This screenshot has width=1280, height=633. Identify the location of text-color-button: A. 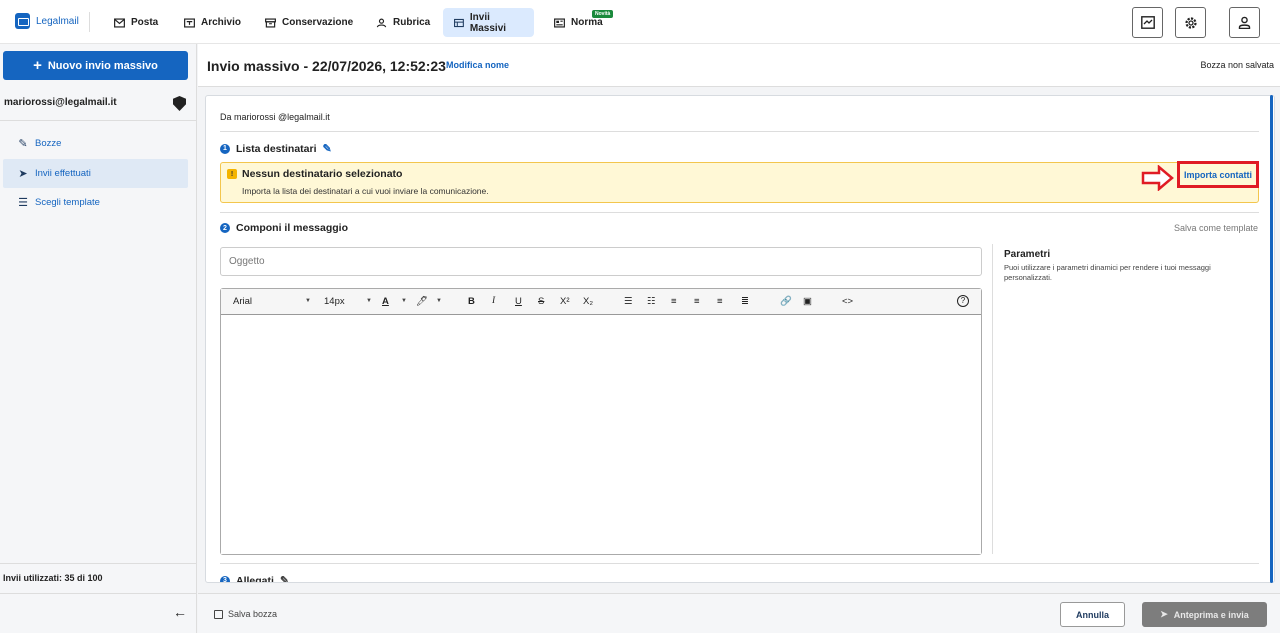
(385, 301).